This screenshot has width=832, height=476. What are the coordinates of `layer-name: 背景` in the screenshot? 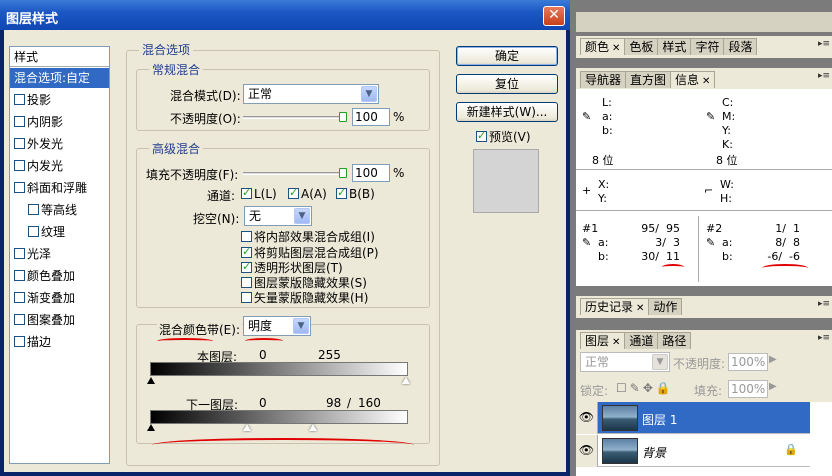 It's located at (654, 453).